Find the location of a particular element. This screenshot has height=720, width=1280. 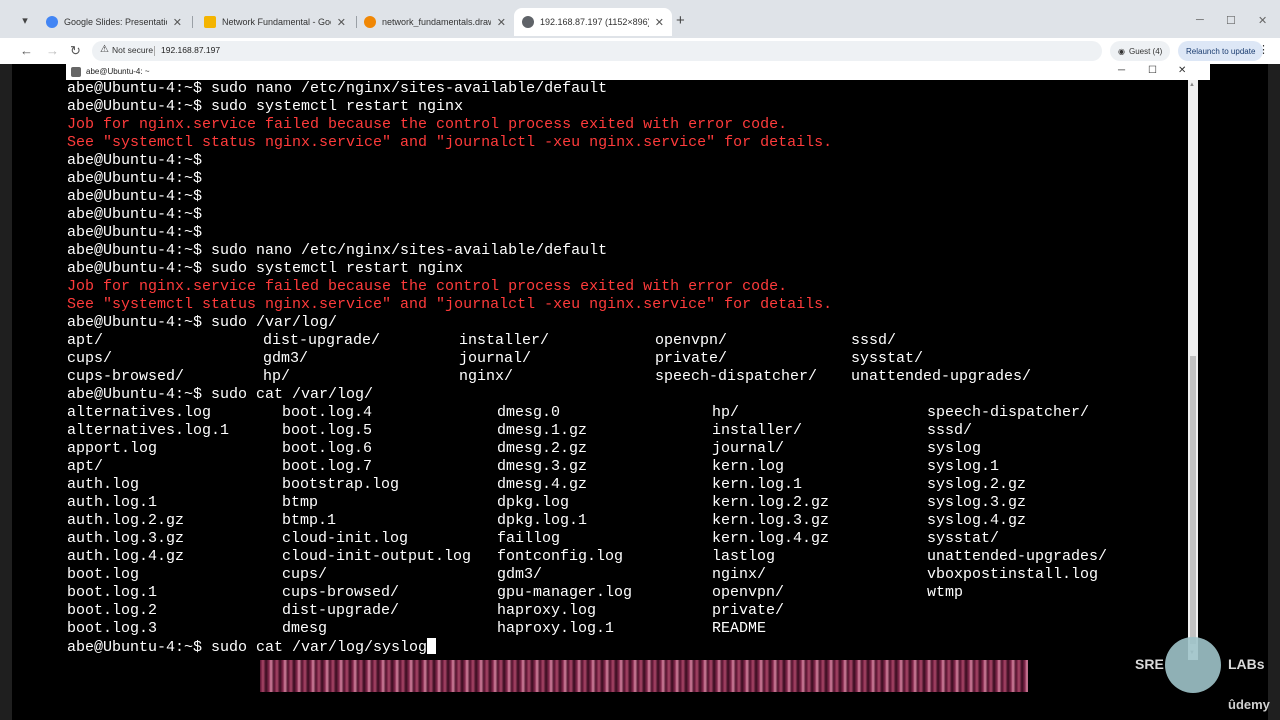

close-window-icon: ✕ is located at coordinates (1262, 20).